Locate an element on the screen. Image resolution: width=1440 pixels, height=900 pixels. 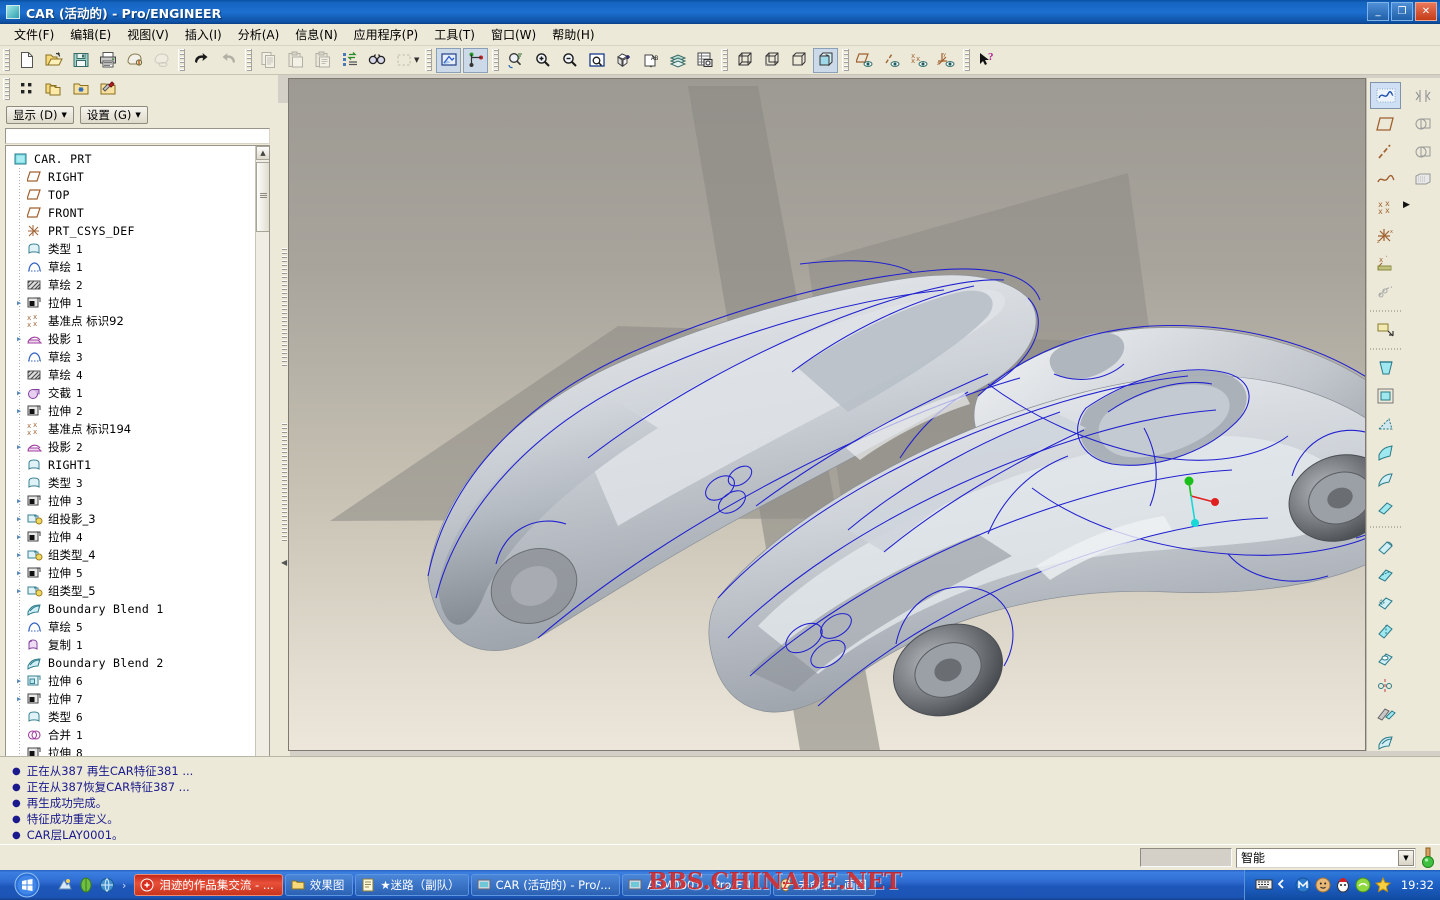
task-button: 未命名 - 画图 is located at coordinates (824, 885).